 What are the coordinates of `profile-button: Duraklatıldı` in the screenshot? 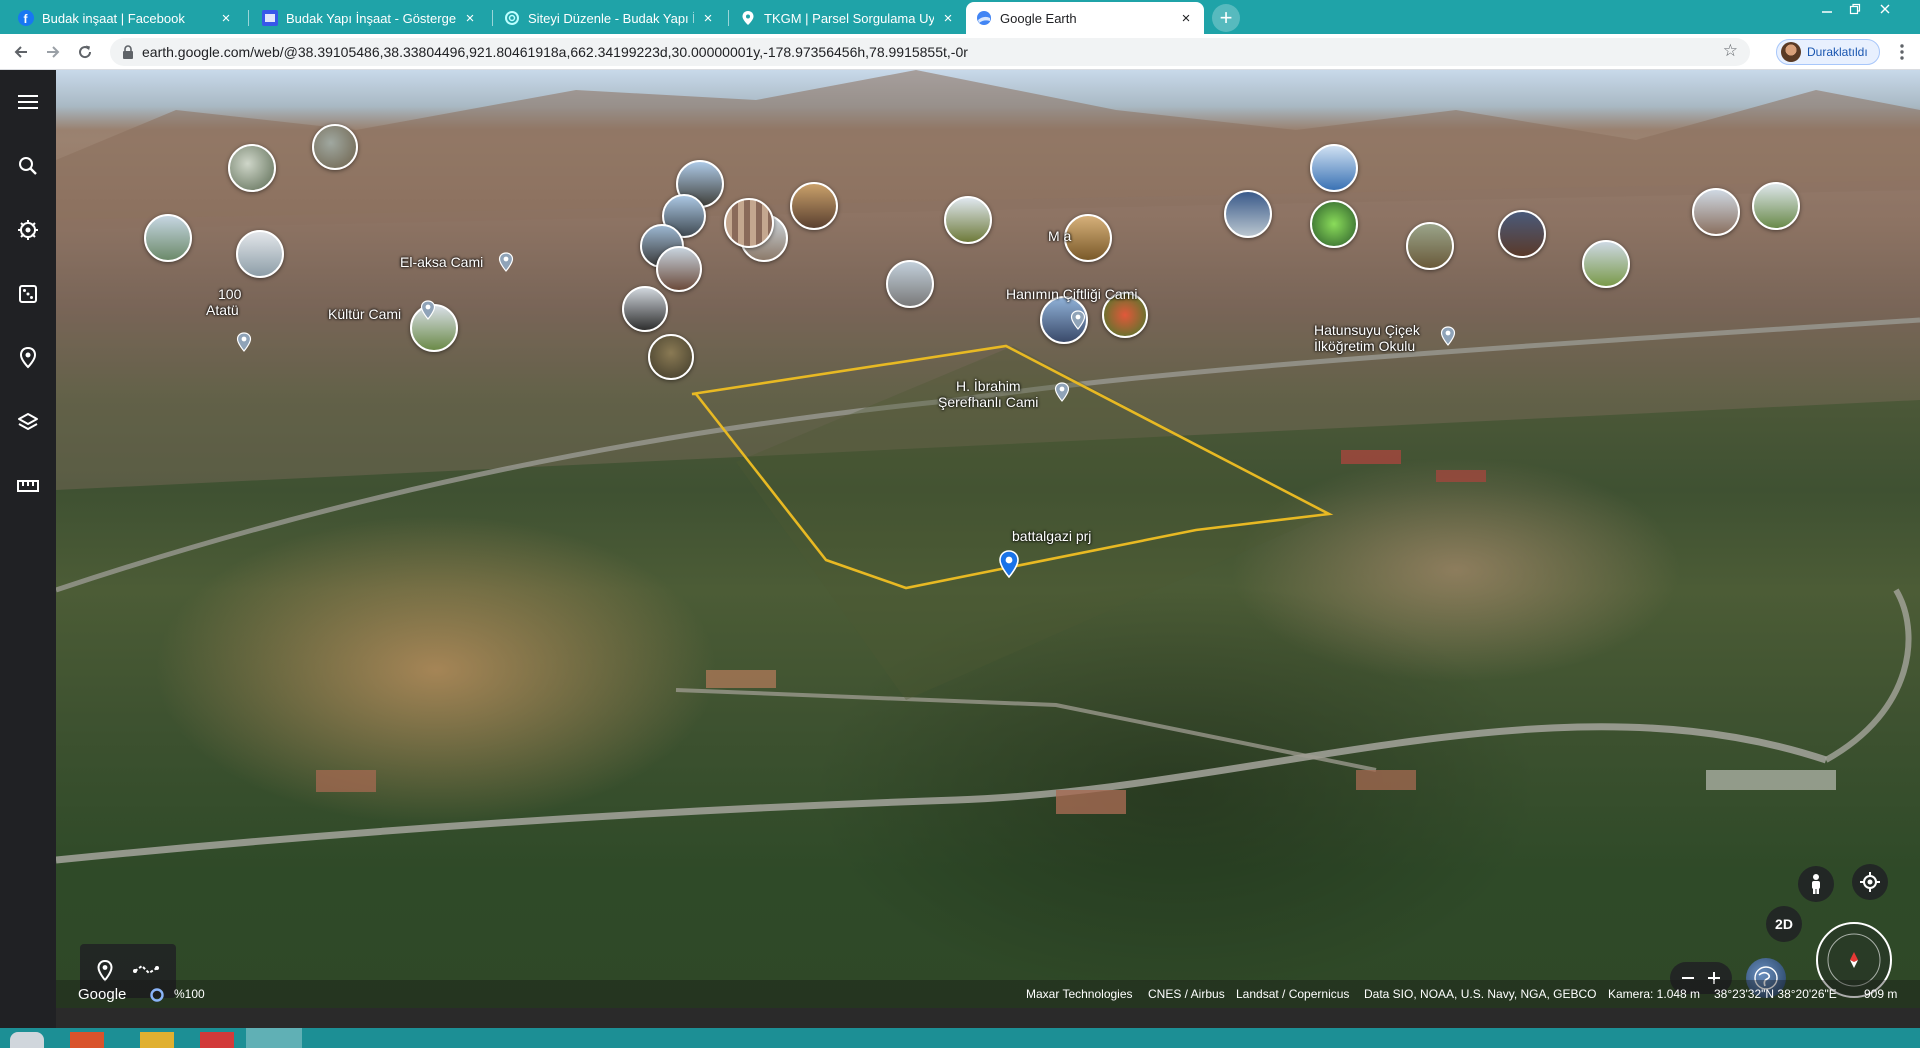 It's located at (1828, 52).